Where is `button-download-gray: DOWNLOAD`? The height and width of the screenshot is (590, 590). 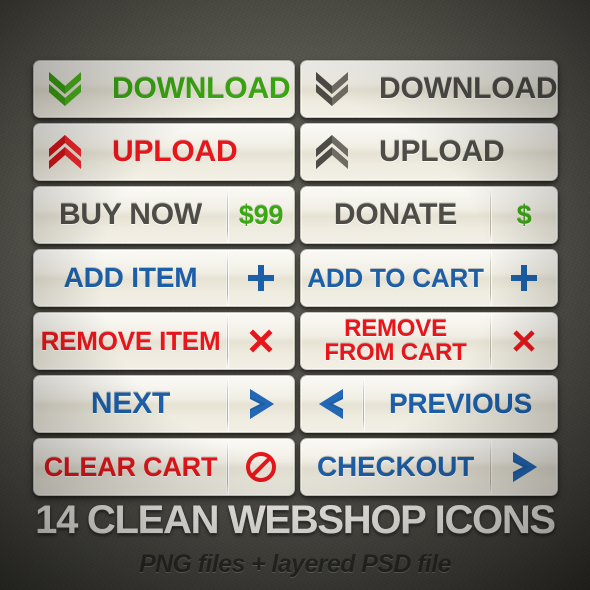 button-download-gray: DOWNLOAD is located at coordinates (429, 89).